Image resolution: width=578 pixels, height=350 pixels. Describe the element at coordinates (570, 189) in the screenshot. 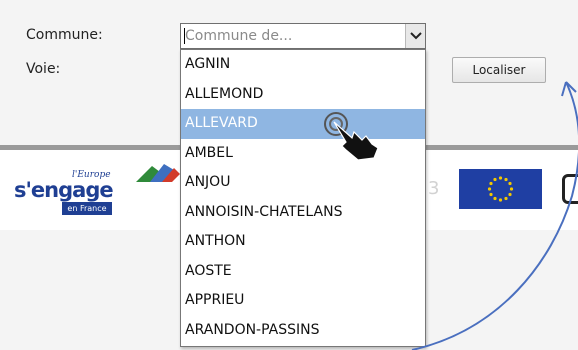

I see `partner-logo-partial` at that location.